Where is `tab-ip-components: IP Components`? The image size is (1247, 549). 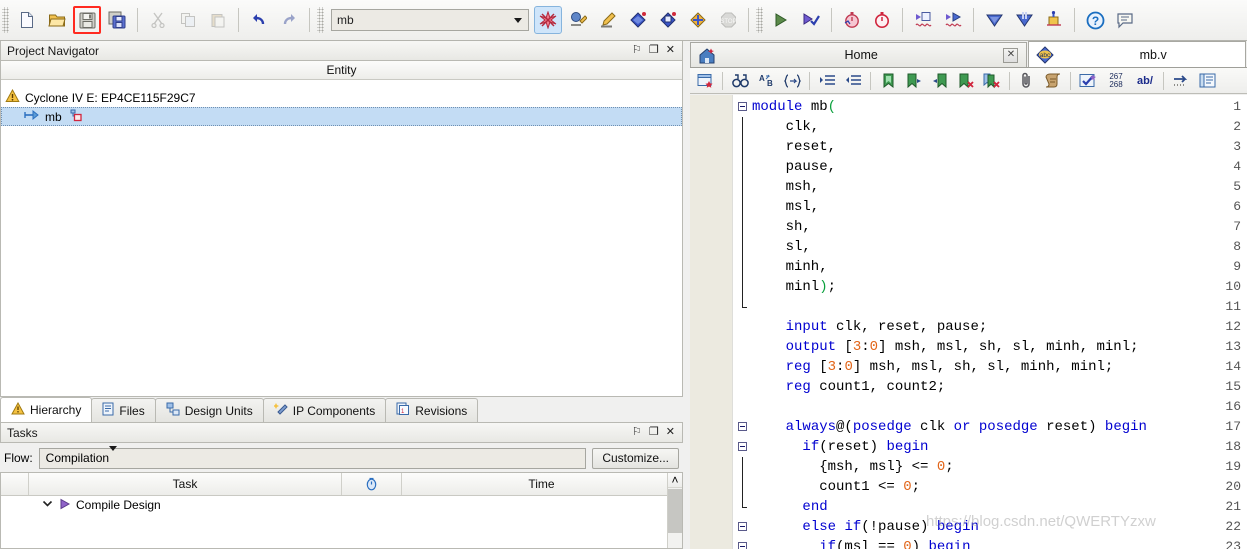
tab-ip-components: IP Components is located at coordinates (324, 410).